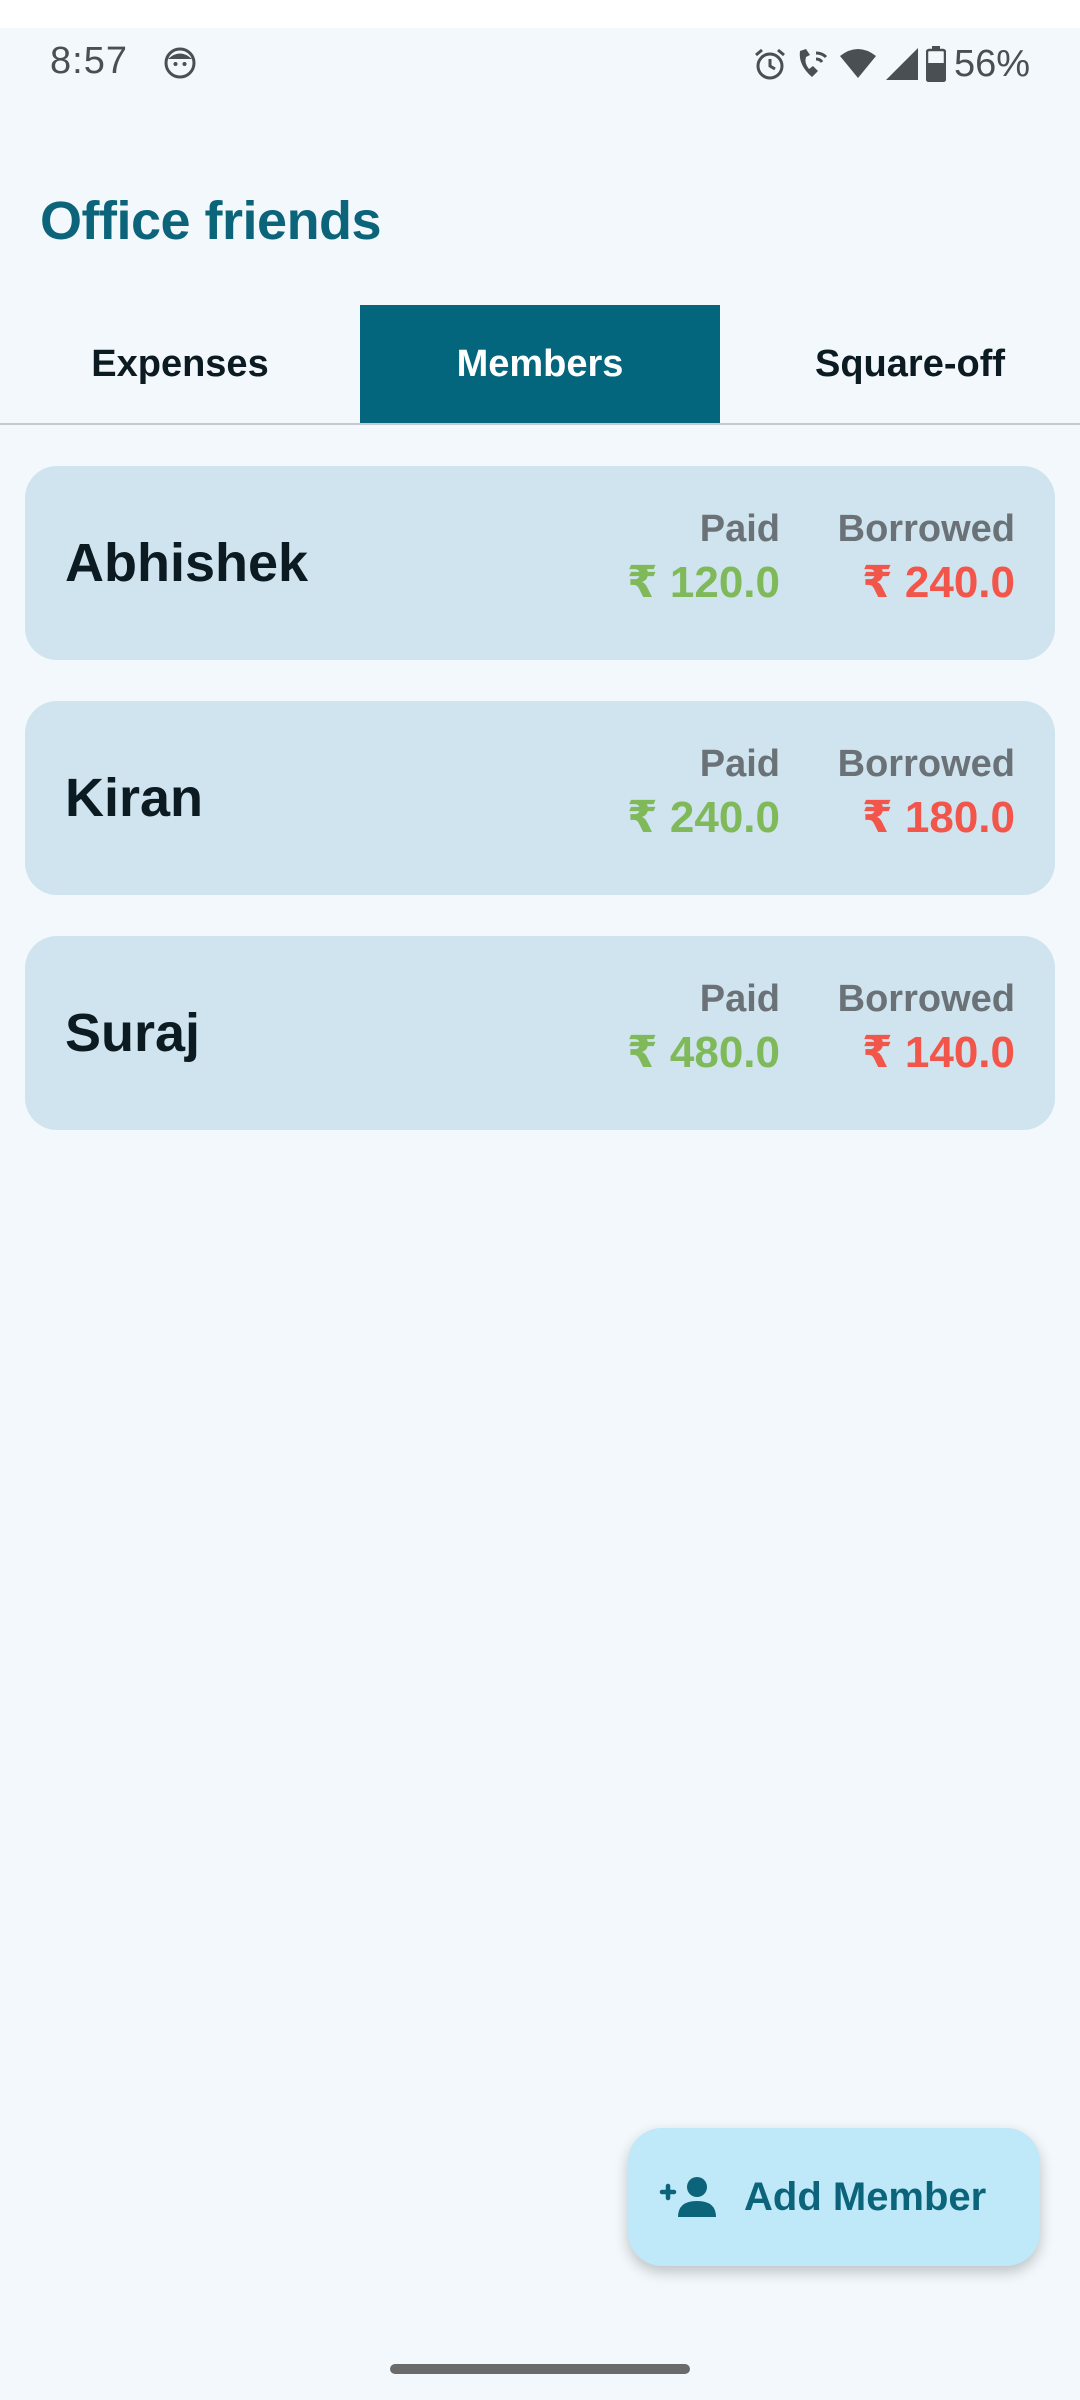  What do you see at coordinates (687, 2197) in the screenshot?
I see `add-person-icon` at bounding box center [687, 2197].